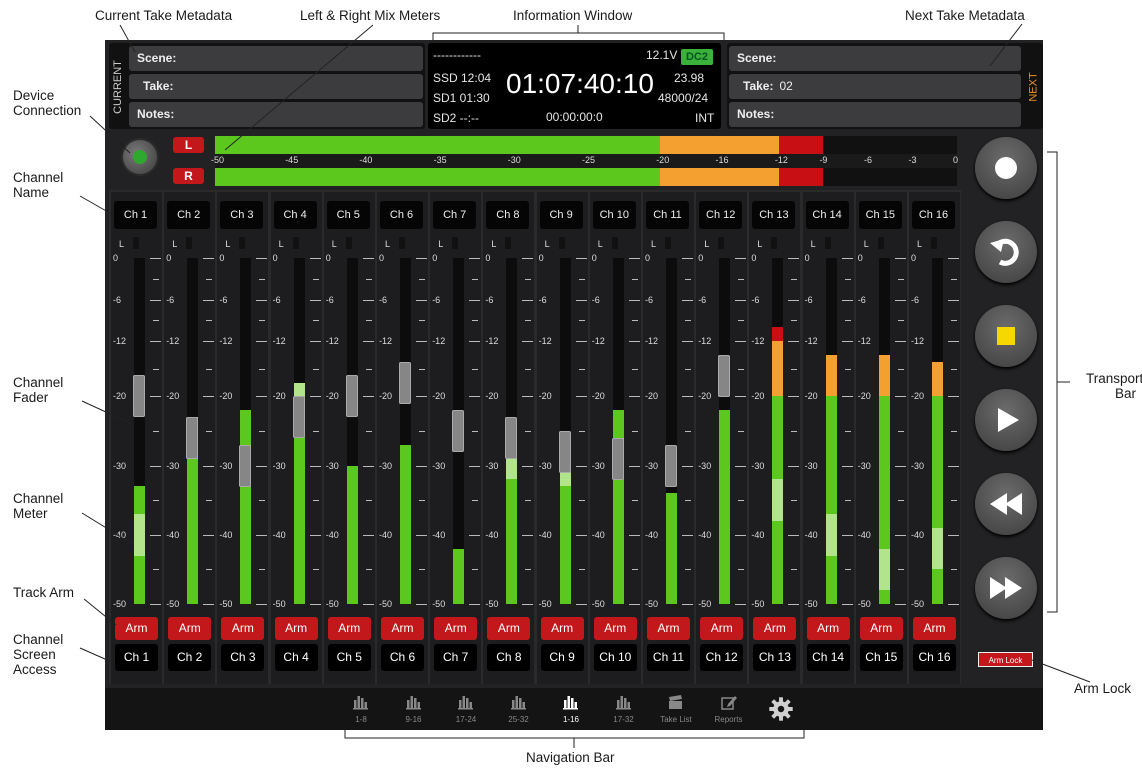 This screenshot has width=1142, height=768. Describe the element at coordinates (1006, 504) in the screenshot. I see `rewind-button` at that location.